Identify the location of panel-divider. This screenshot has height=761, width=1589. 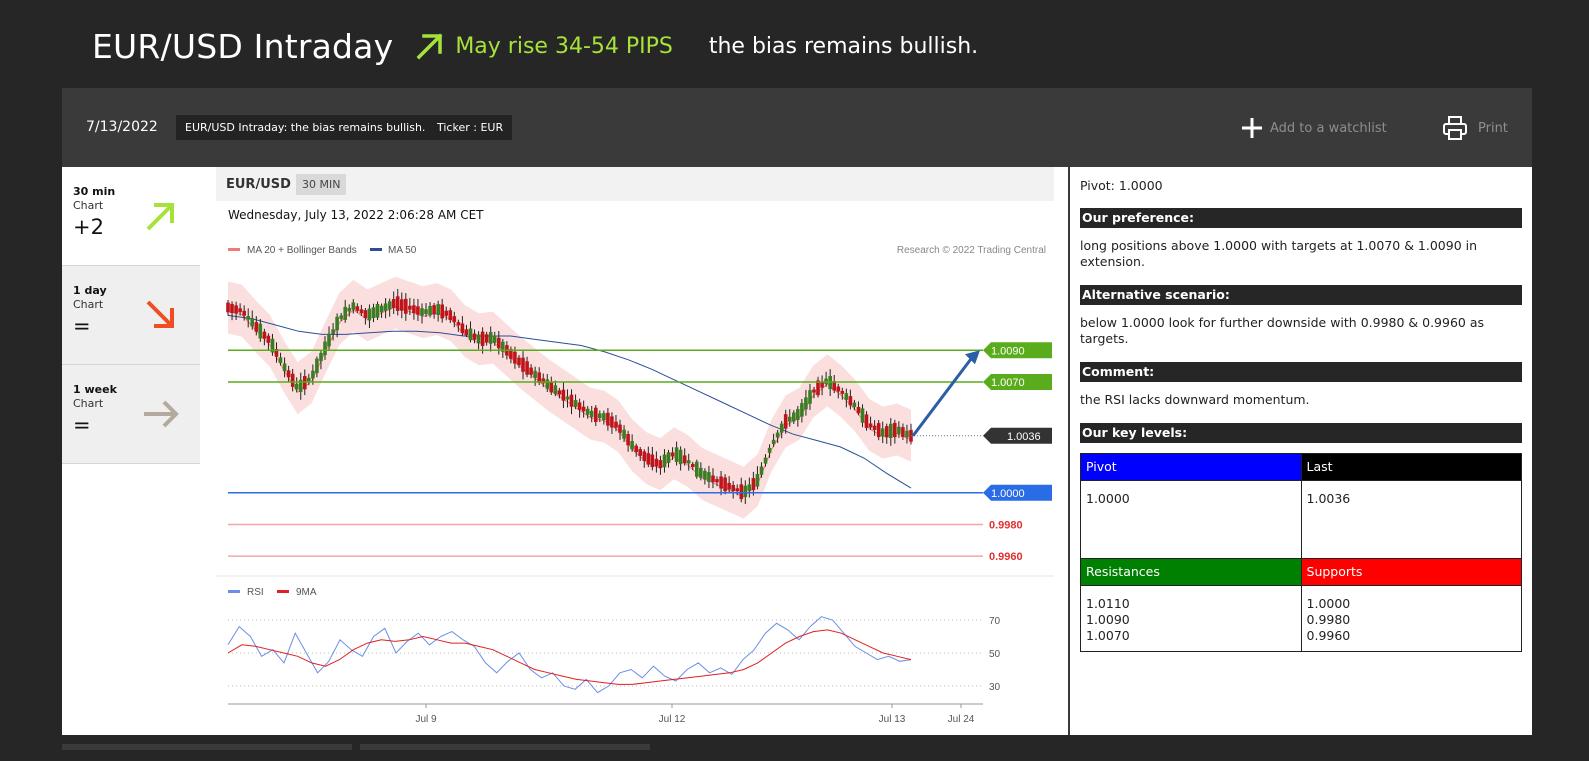
(1069, 451).